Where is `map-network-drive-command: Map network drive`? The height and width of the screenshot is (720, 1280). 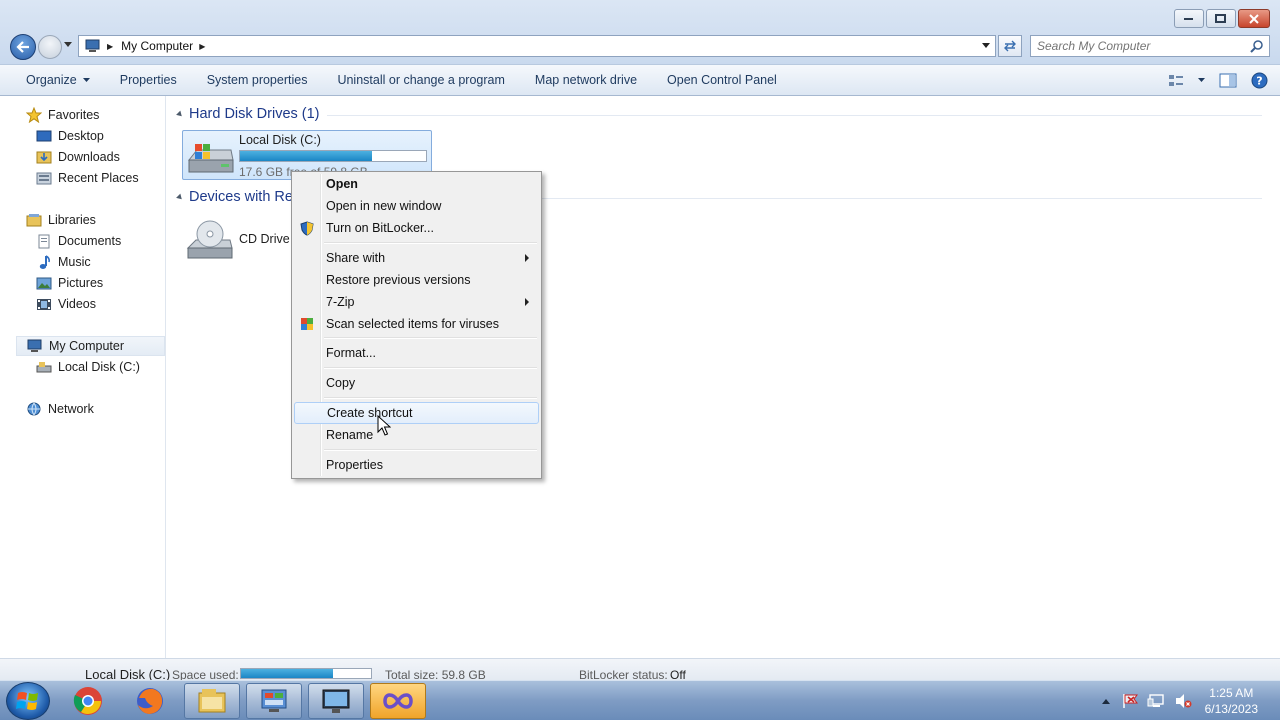
map-network-drive-command: Map network drive is located at coordinates (586, 80).